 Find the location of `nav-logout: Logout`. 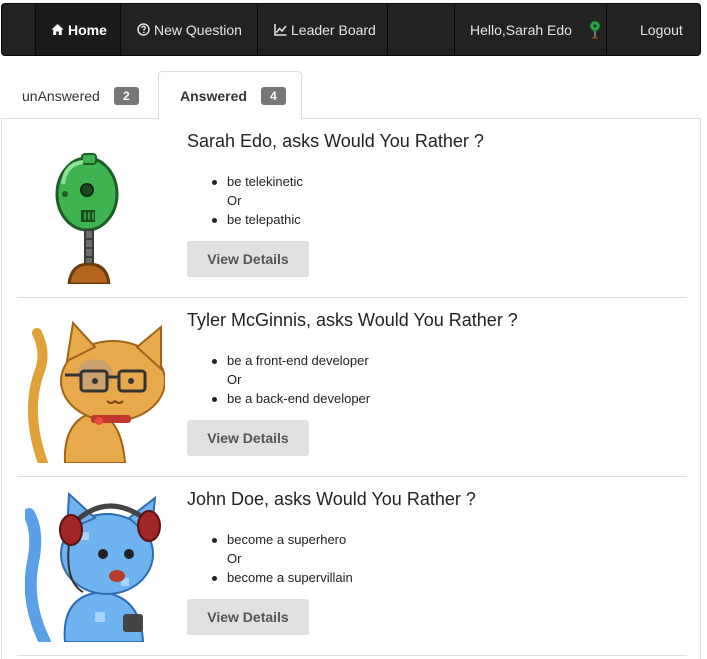

nav-logout: Logout is located at coordinates (654, 29).